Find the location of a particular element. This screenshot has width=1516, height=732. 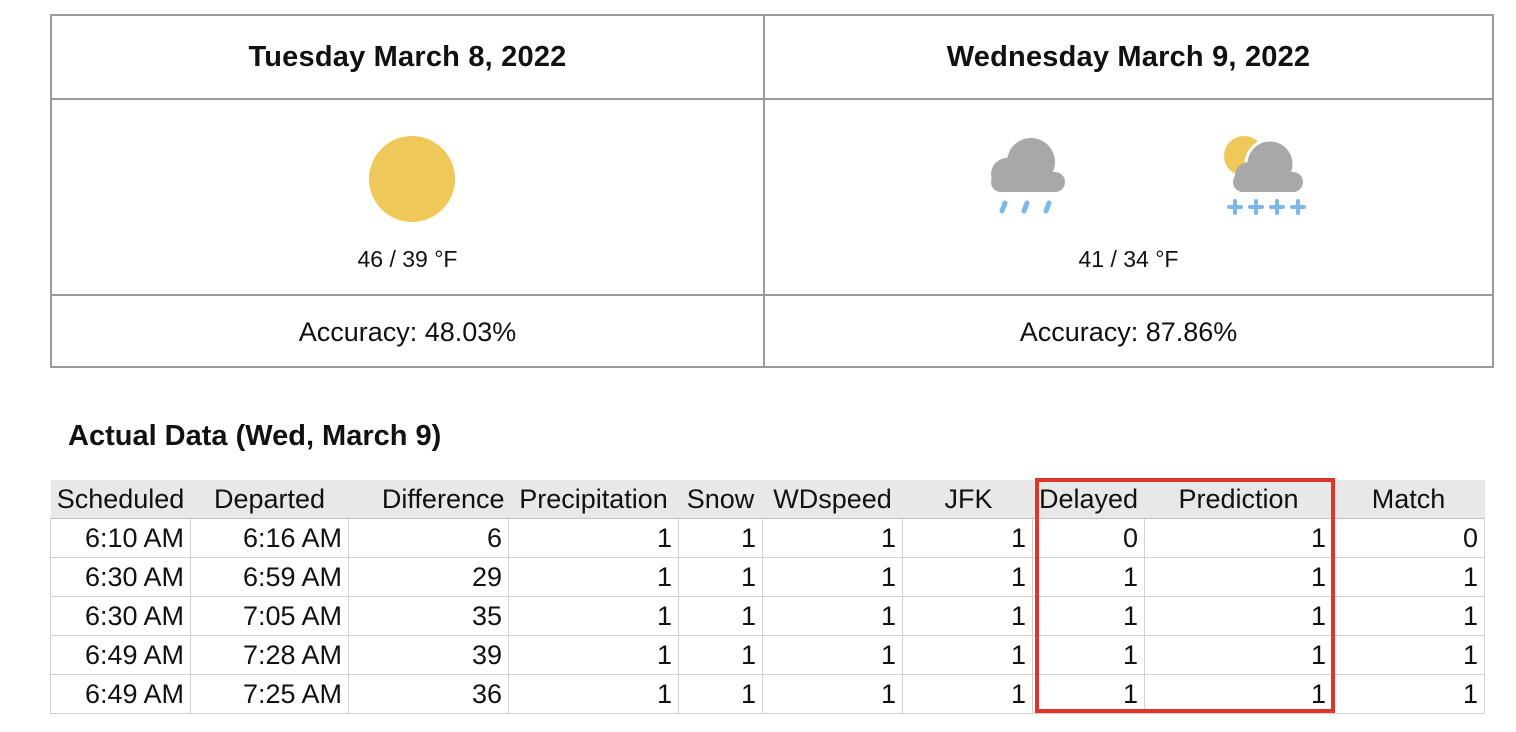

column-header-jfk: JFK is located at coordinates (967, 499).